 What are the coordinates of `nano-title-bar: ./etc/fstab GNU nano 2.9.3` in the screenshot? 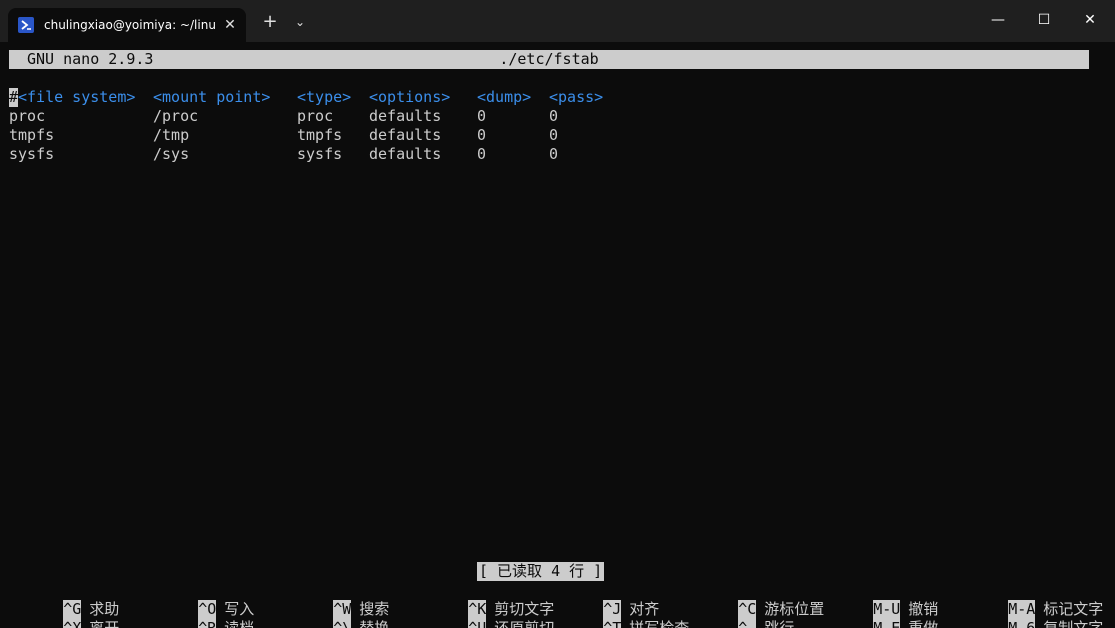 It's located at (549, 59).